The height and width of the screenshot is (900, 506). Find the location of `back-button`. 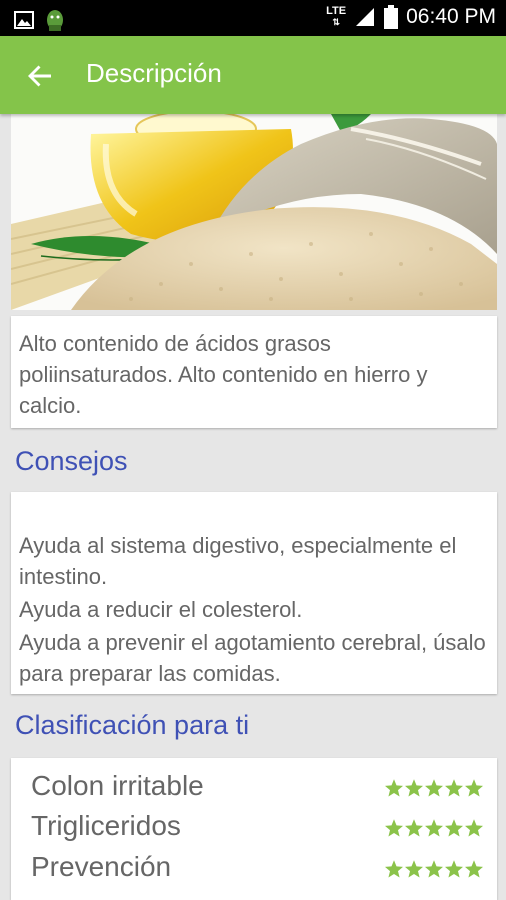

back-button is located at coordinates (40, 76).